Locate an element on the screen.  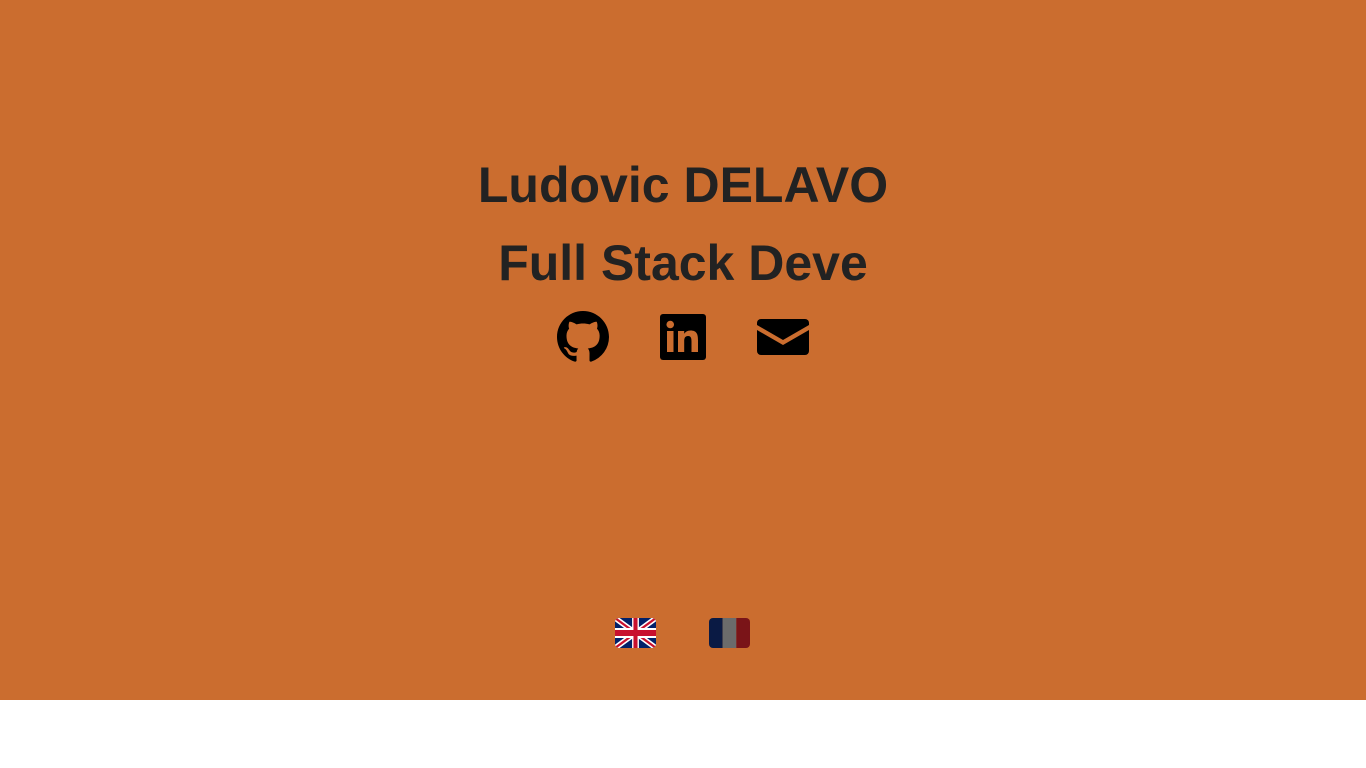
envelope-icon is located at coordinates (783, 337).